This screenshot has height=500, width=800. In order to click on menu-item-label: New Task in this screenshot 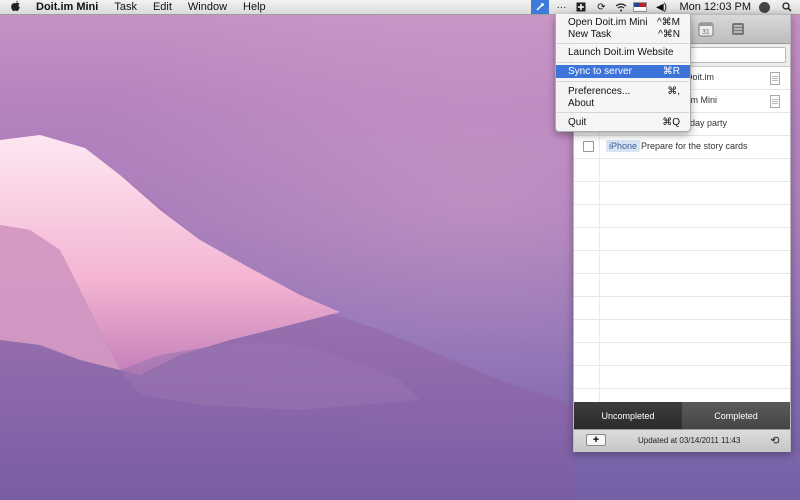, I will do `click(590, 34)`.